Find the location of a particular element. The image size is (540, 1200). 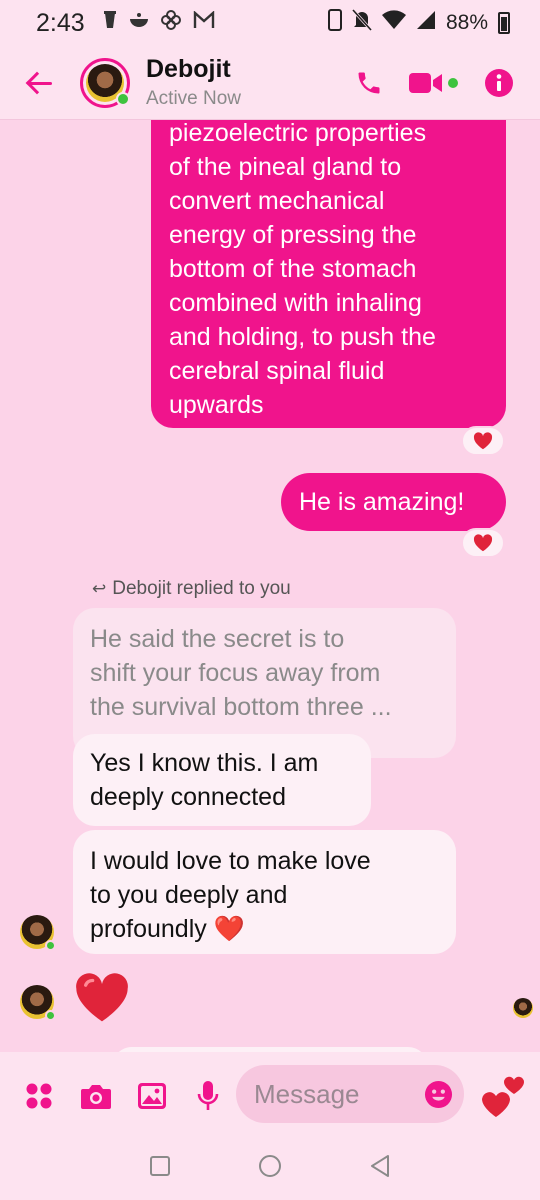

fan-icon is located at coordinates (170, 23).